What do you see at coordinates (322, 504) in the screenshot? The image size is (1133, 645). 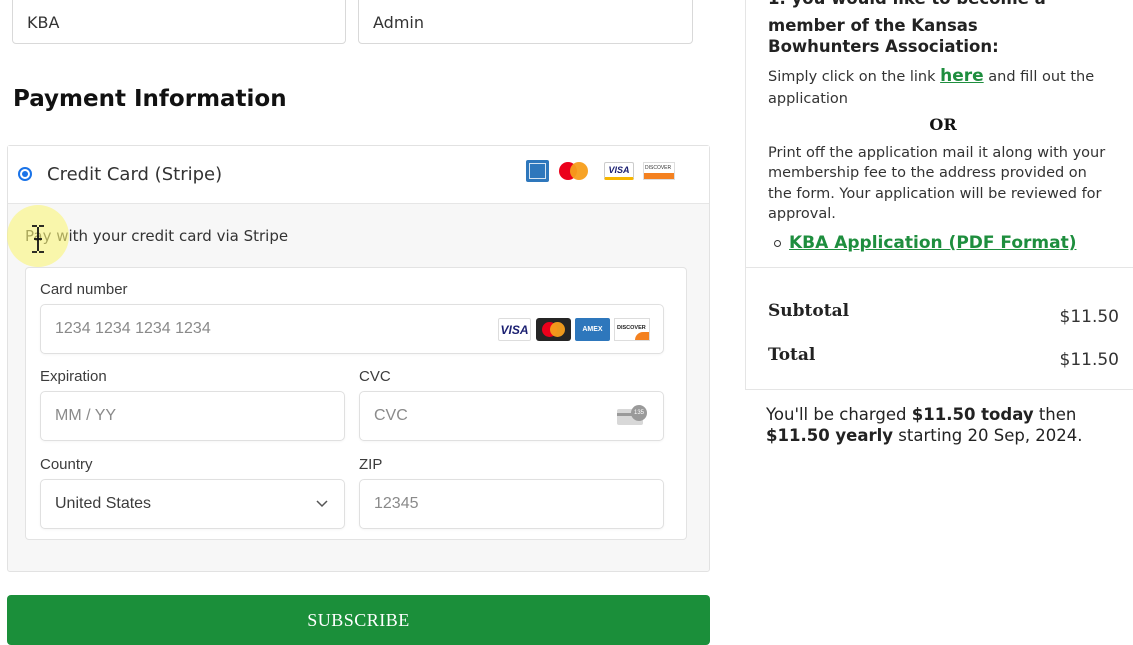 I see `chevron-down-icon` at bounding box center [322, 504].